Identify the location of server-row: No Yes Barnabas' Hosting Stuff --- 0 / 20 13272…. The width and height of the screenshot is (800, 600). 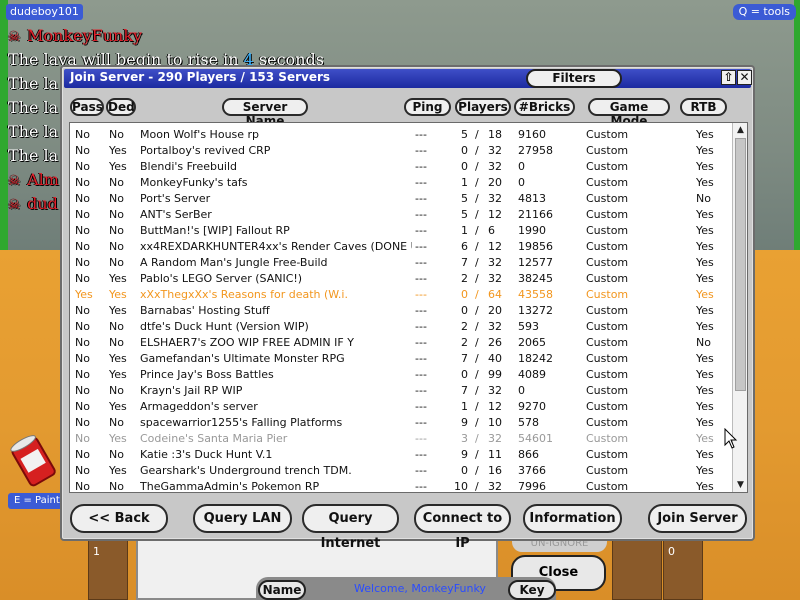
(401, 311).